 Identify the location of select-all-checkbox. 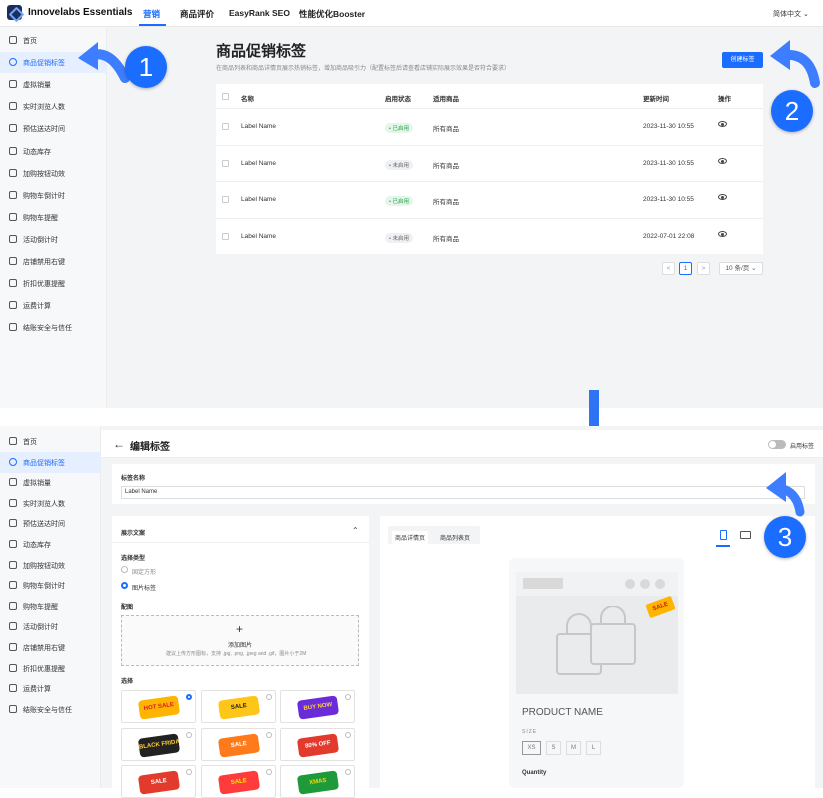
(225, 96).